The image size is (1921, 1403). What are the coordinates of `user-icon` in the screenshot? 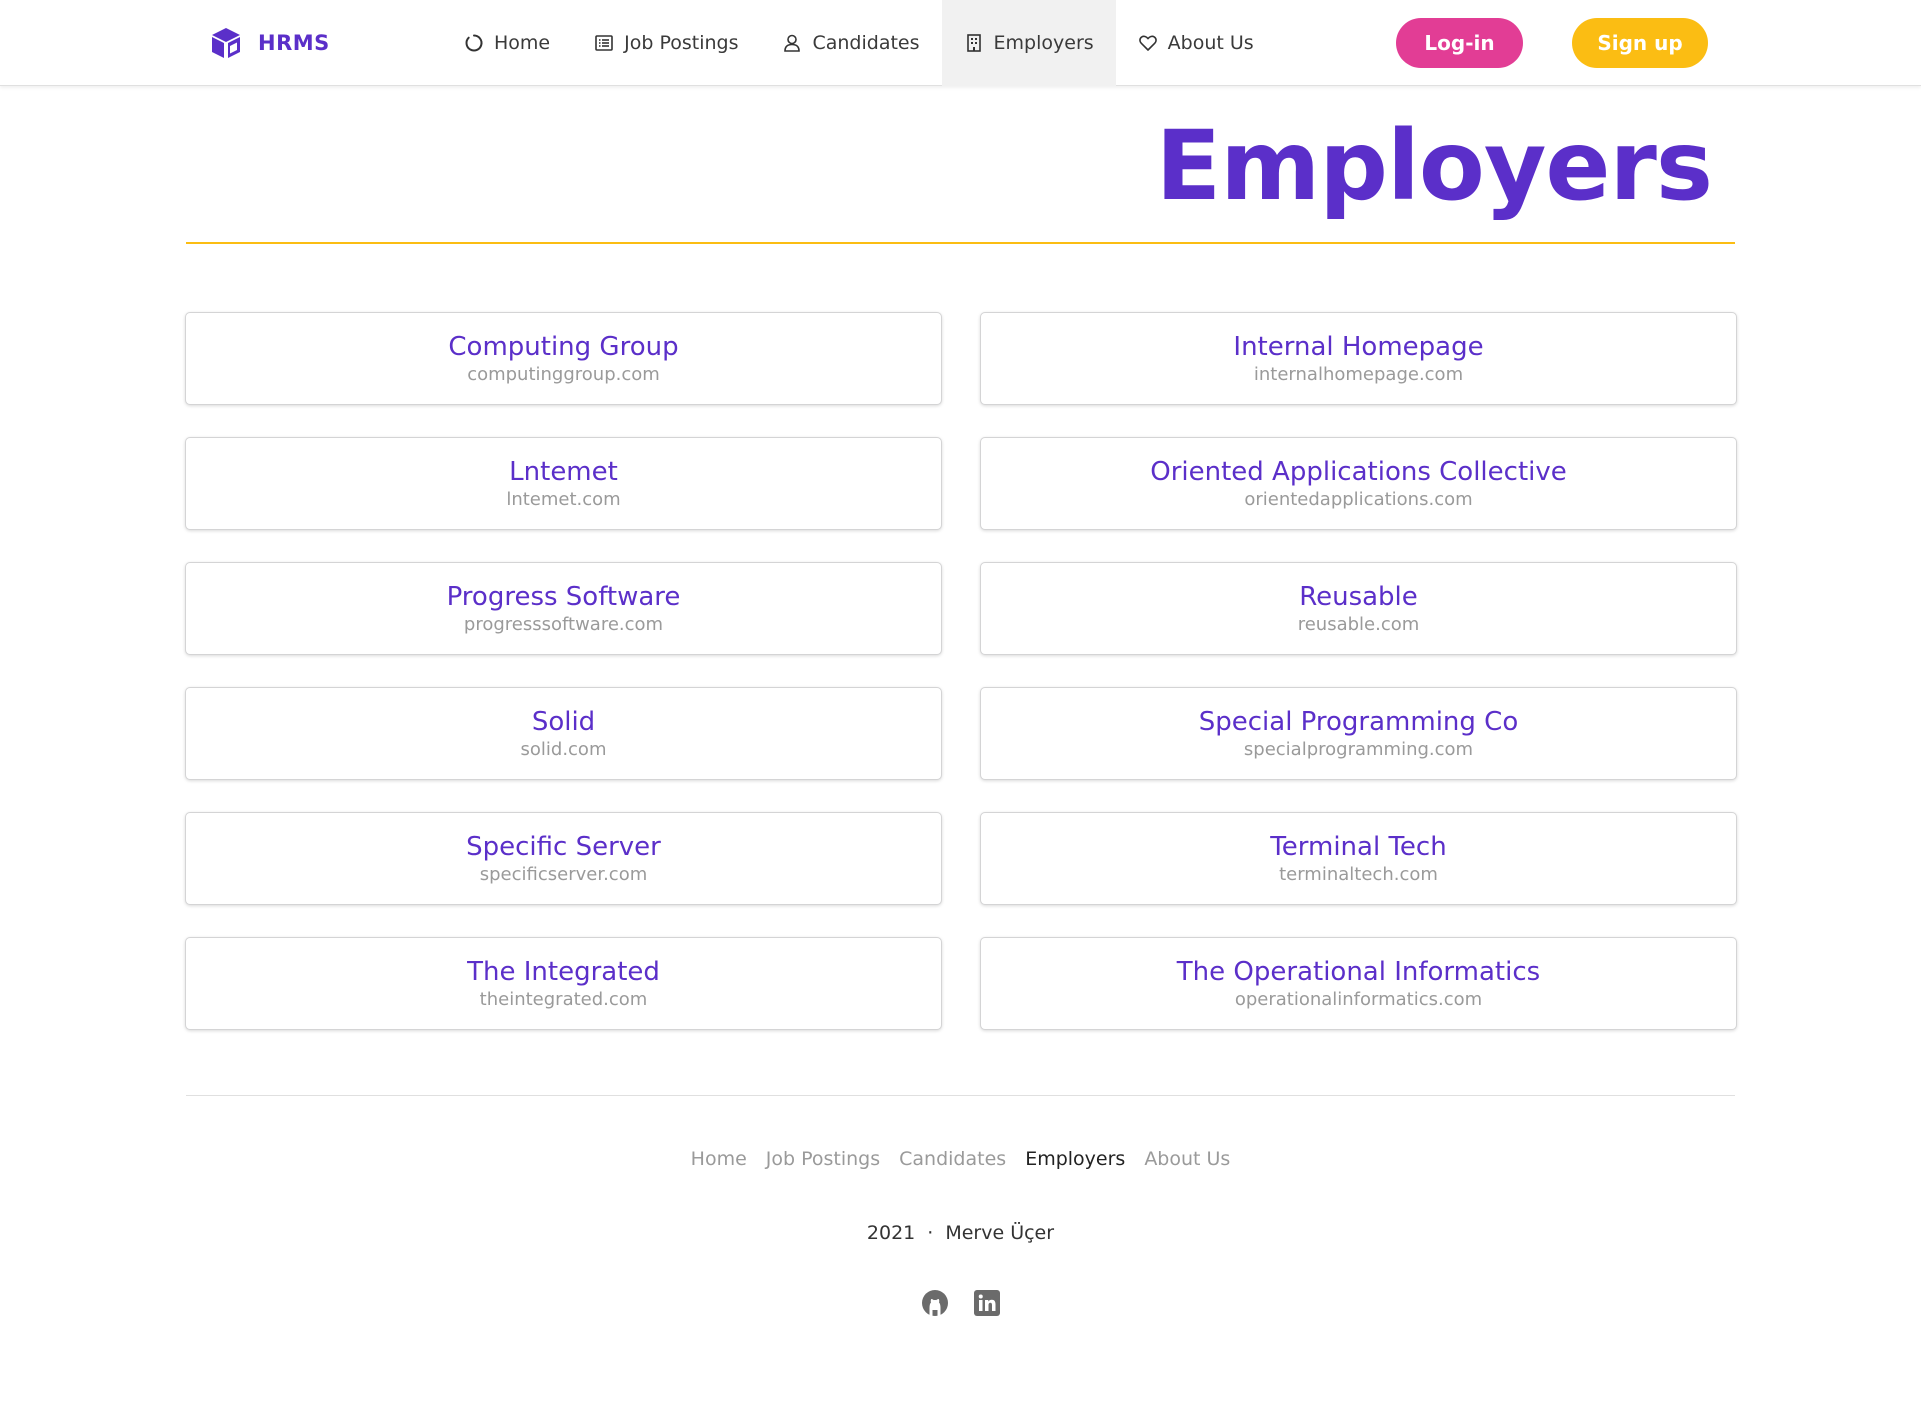 It's located at (792, 43).